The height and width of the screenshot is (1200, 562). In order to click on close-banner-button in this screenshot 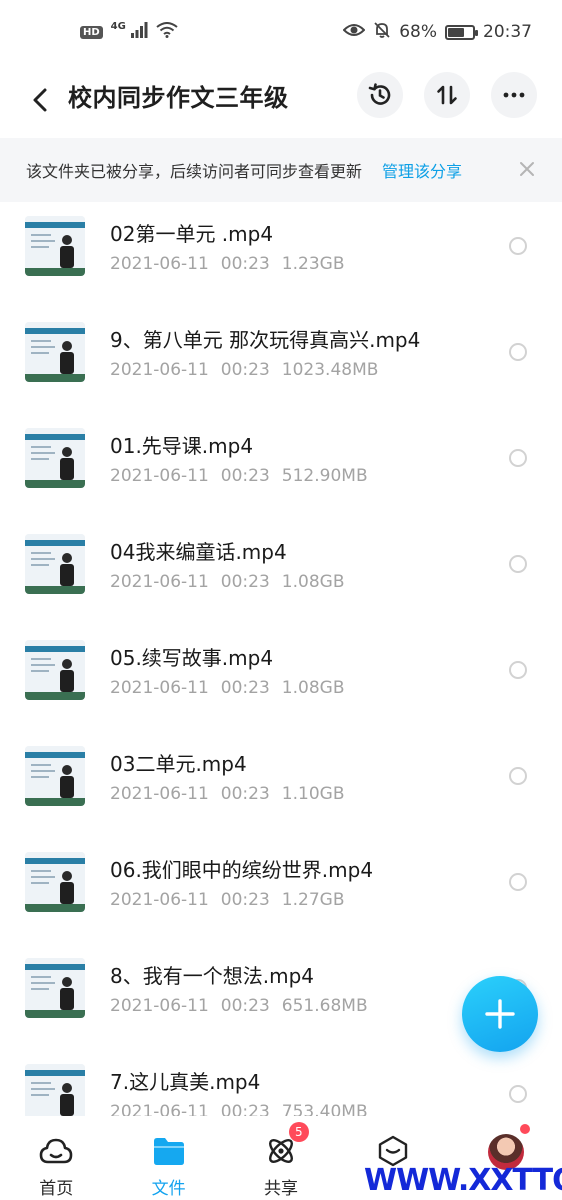, I will do `click(527, 169)`.